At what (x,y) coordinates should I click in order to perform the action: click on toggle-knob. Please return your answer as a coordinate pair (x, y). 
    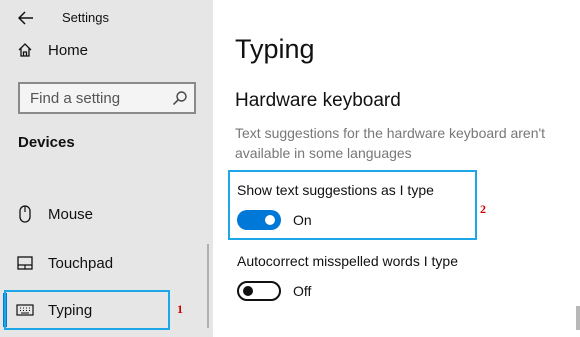
    Looking at the image, I should click on (248, 291).